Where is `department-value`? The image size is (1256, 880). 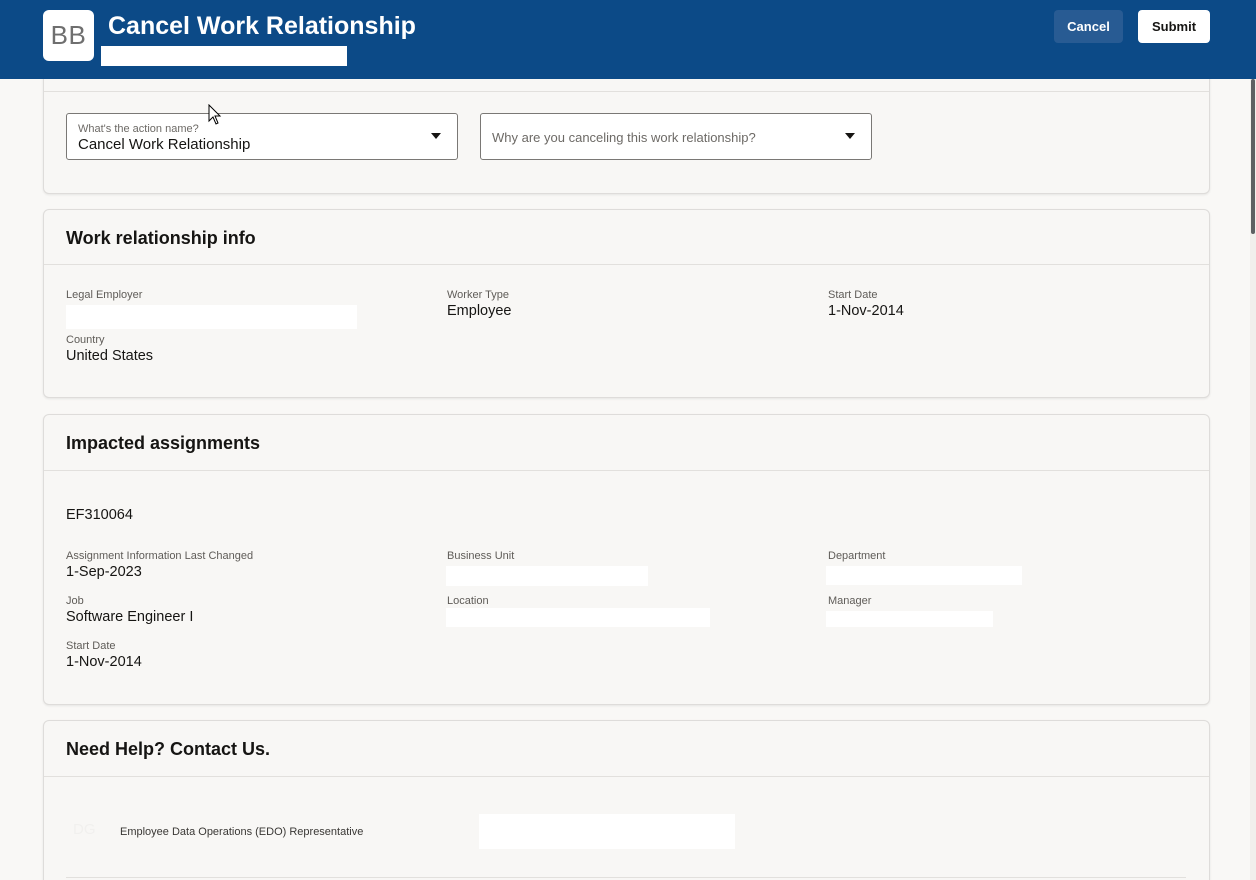 department-value is located at coordinates (924, 575).